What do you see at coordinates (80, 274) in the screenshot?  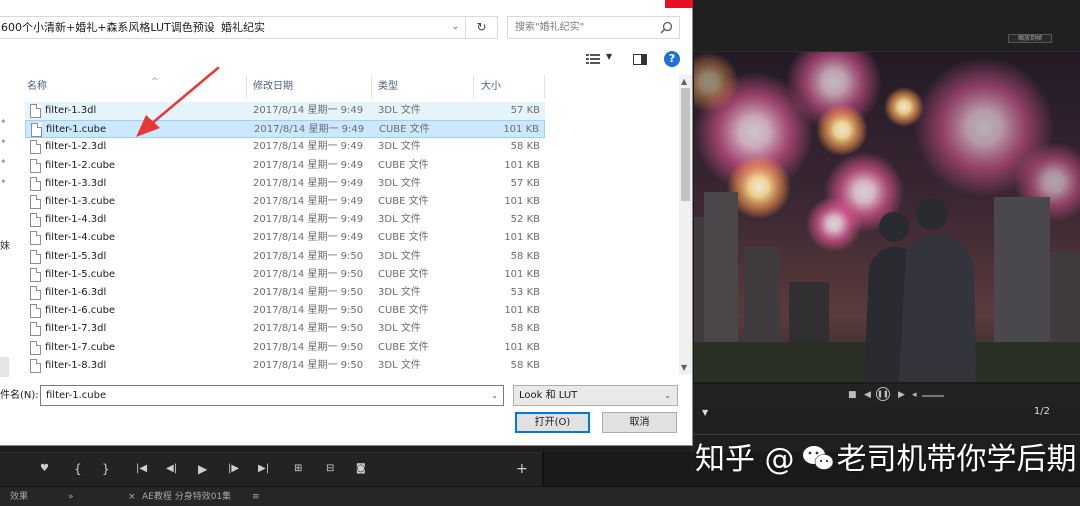 I see `file-name: filter-1-5.cube` at bounding box center [80, 274].